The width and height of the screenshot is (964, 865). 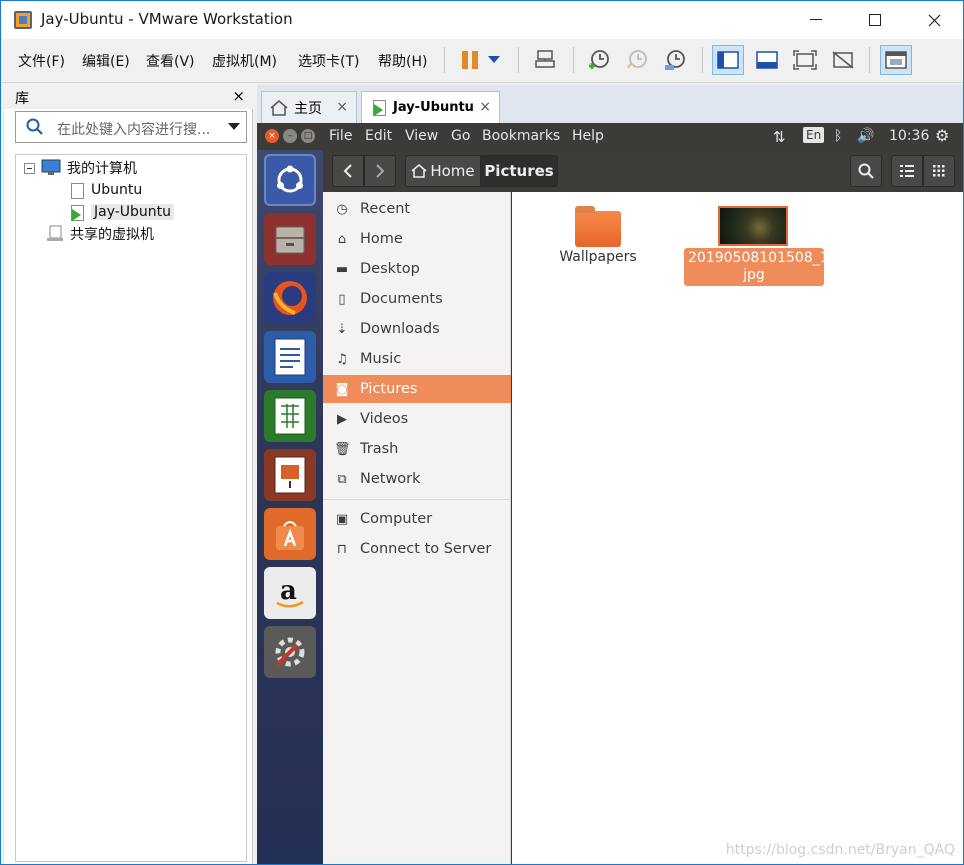 I want to click on tree-item-my-computer: 我的计算机, so click(x=80, y=168).